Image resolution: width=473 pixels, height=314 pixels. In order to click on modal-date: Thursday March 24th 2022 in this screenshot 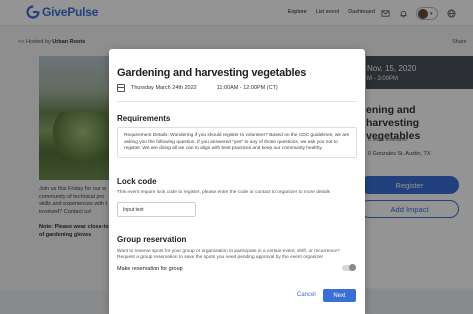, I will do `click(164, 88)`.